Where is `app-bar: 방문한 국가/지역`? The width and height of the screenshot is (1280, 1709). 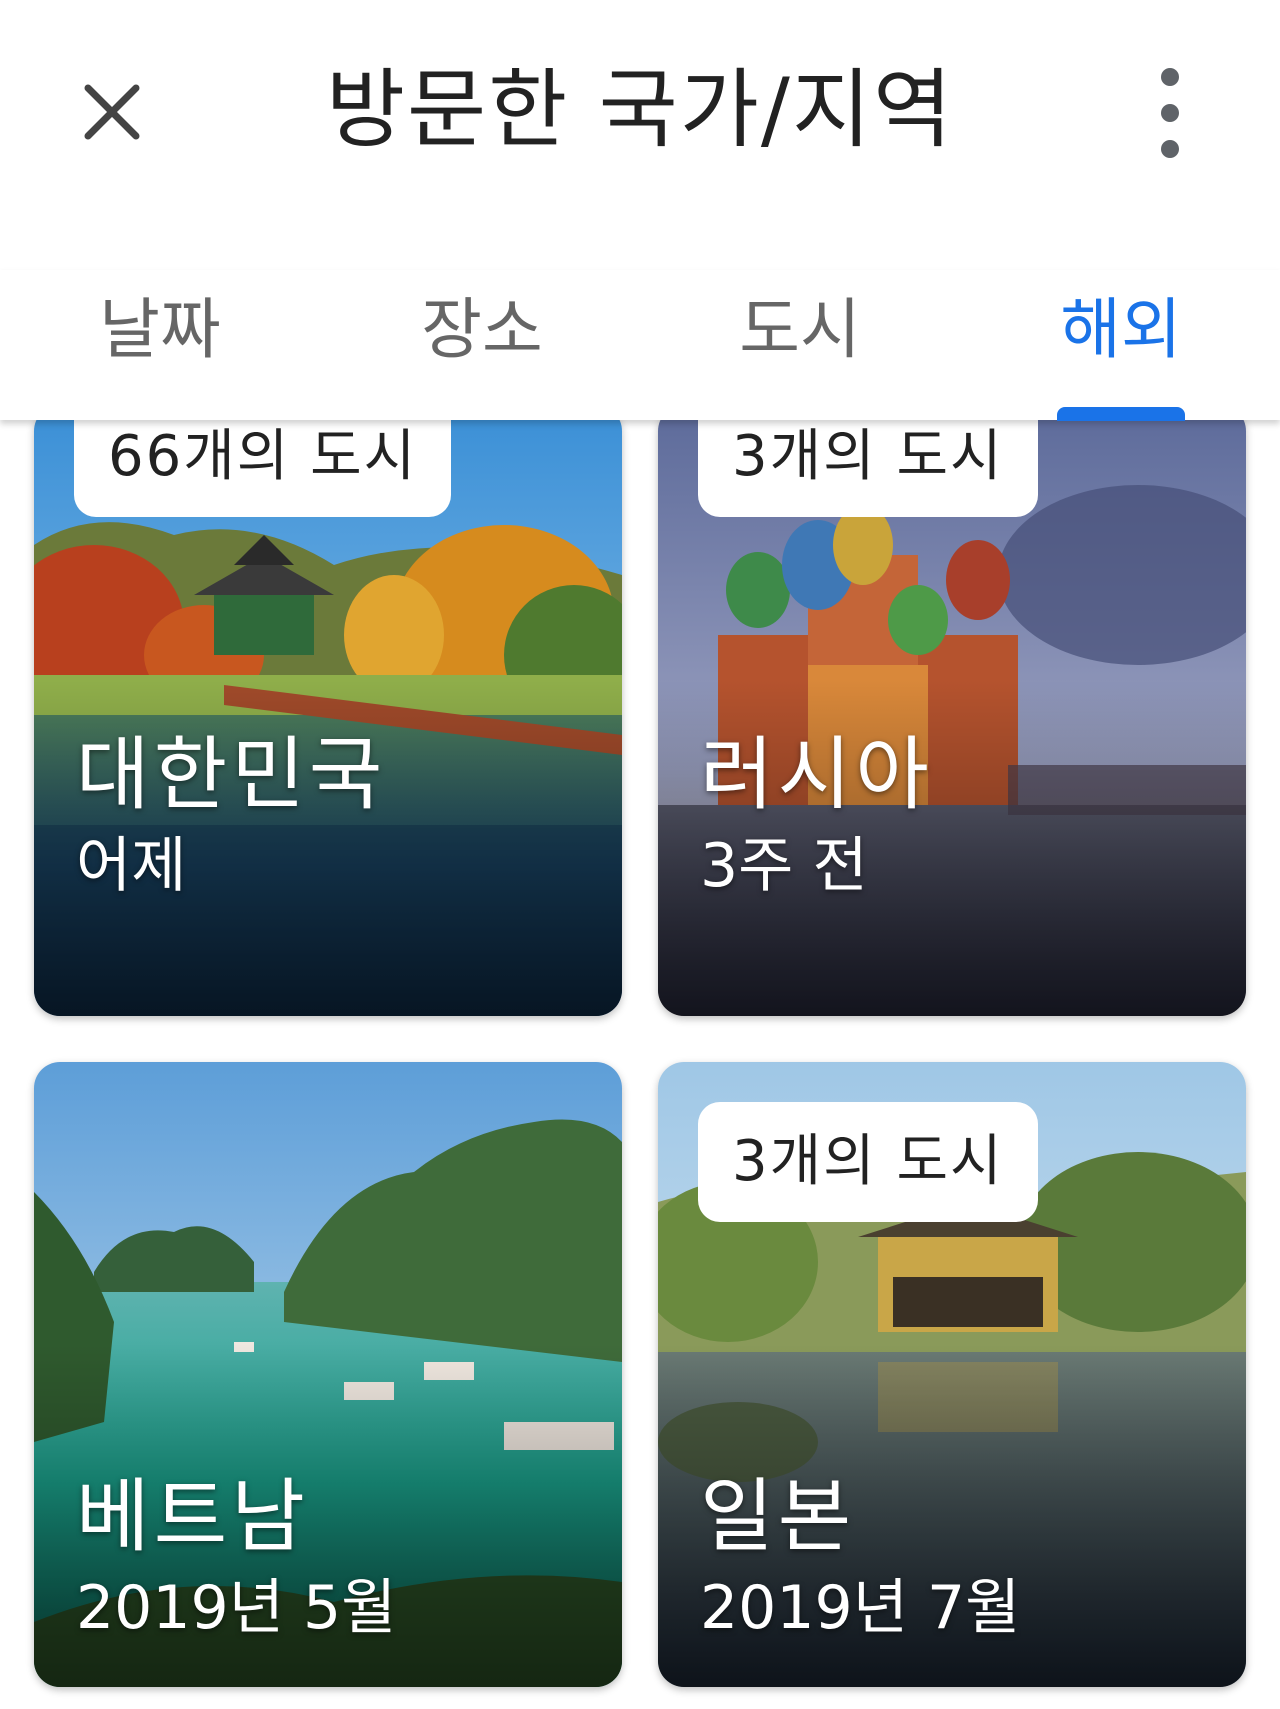
app-bar: 방문한 국가/지역 is located at coordinates (640, 107).